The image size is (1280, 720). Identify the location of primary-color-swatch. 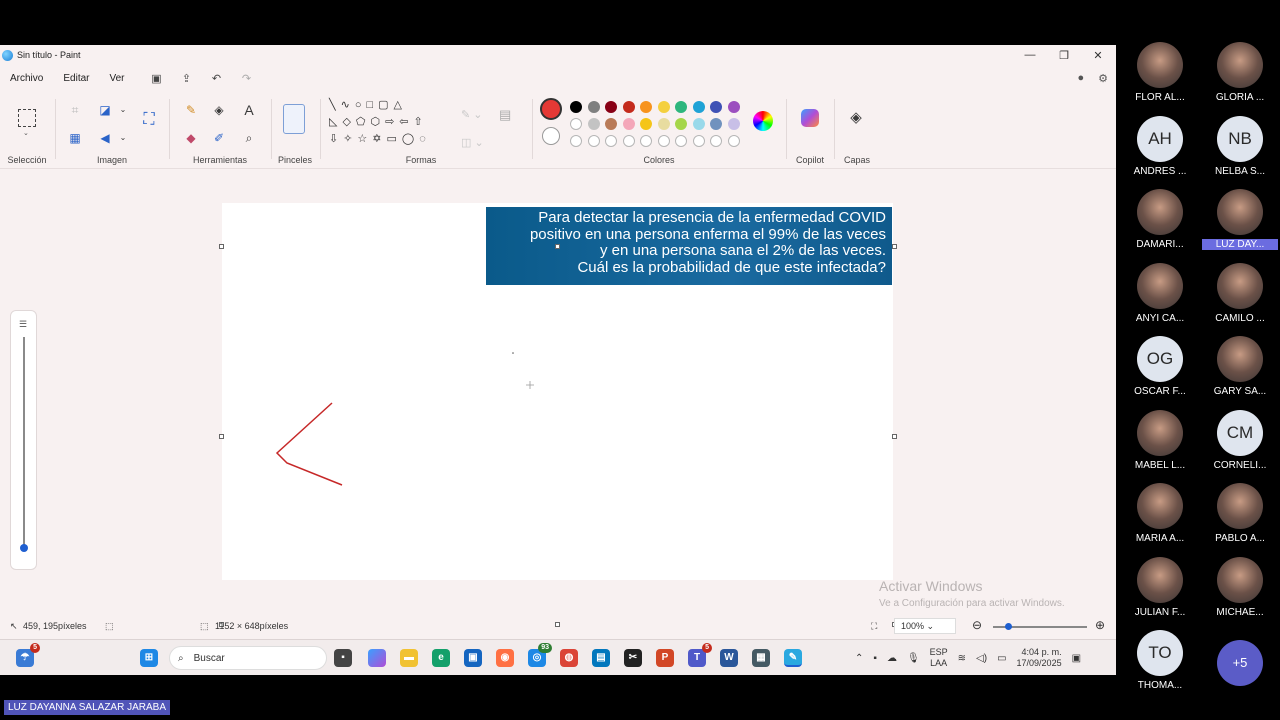
(551, 109).